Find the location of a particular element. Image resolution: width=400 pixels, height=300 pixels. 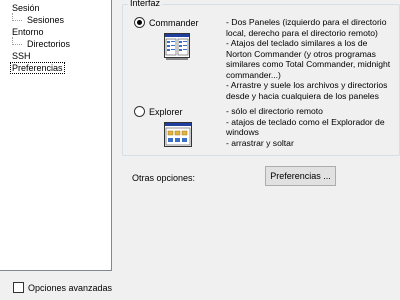

explorer-desc-line: - arrastrar y soltar is located at coordinates (260, 142).